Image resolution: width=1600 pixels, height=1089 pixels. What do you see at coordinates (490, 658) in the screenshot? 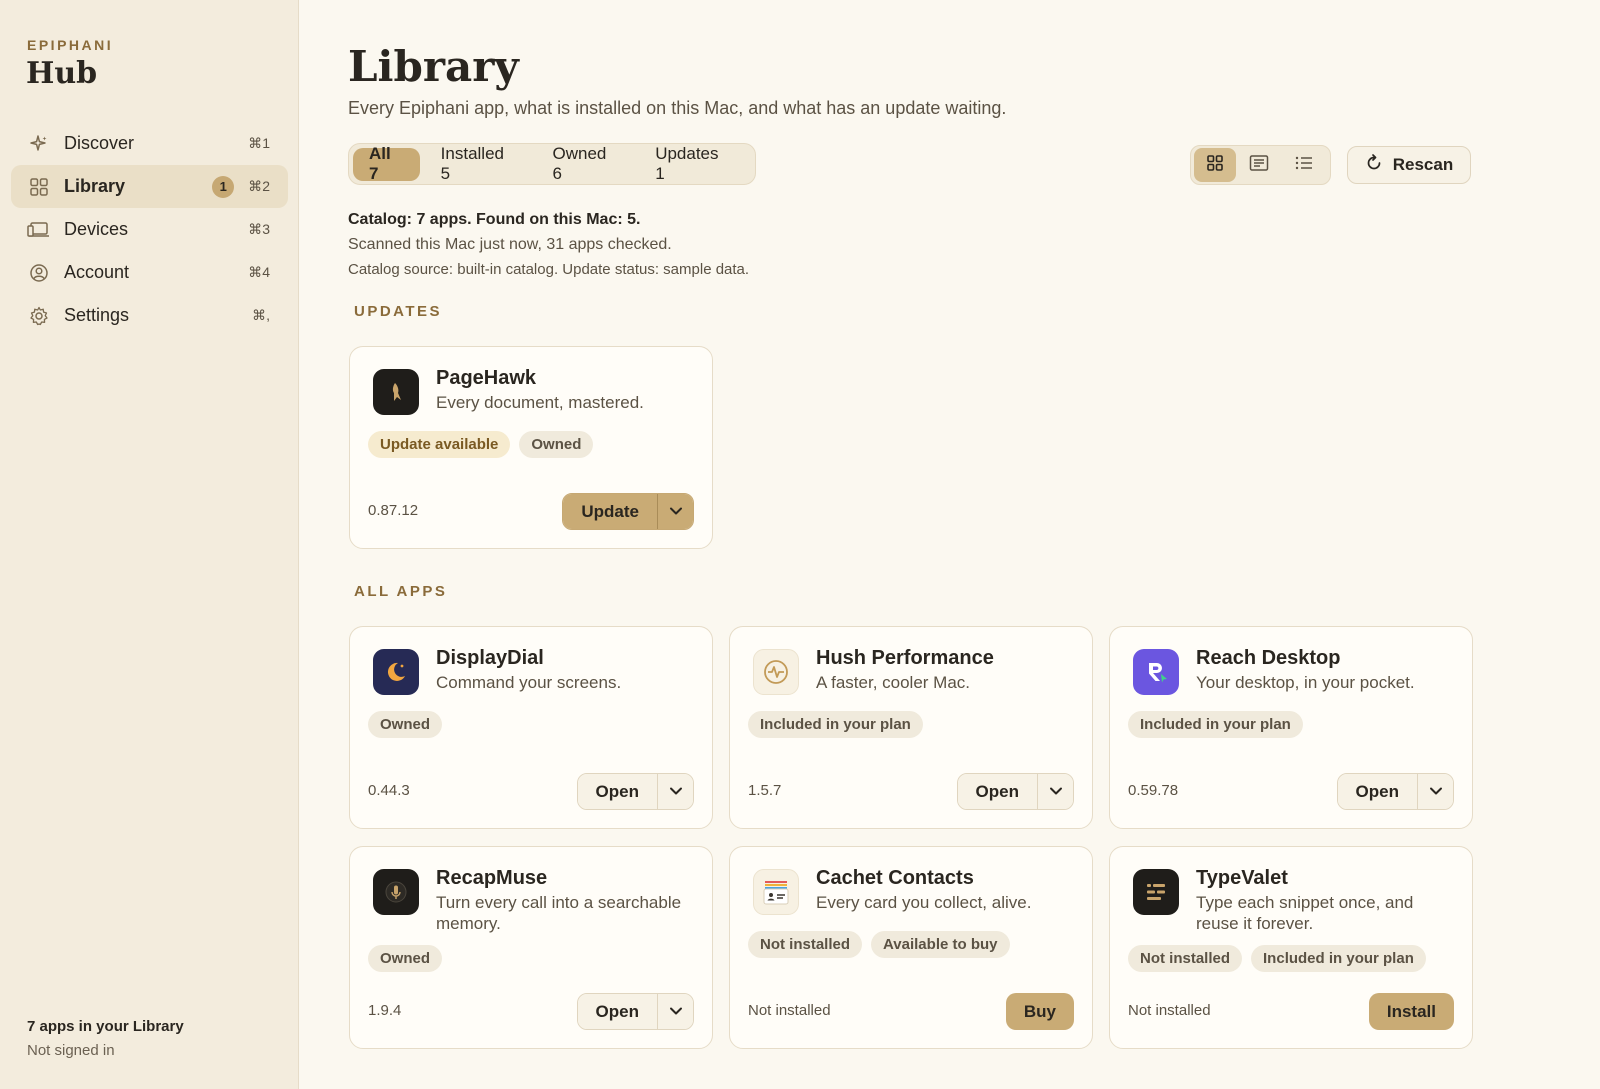
I see `app-name: DisplayDial` at bounding box center [490, 658].